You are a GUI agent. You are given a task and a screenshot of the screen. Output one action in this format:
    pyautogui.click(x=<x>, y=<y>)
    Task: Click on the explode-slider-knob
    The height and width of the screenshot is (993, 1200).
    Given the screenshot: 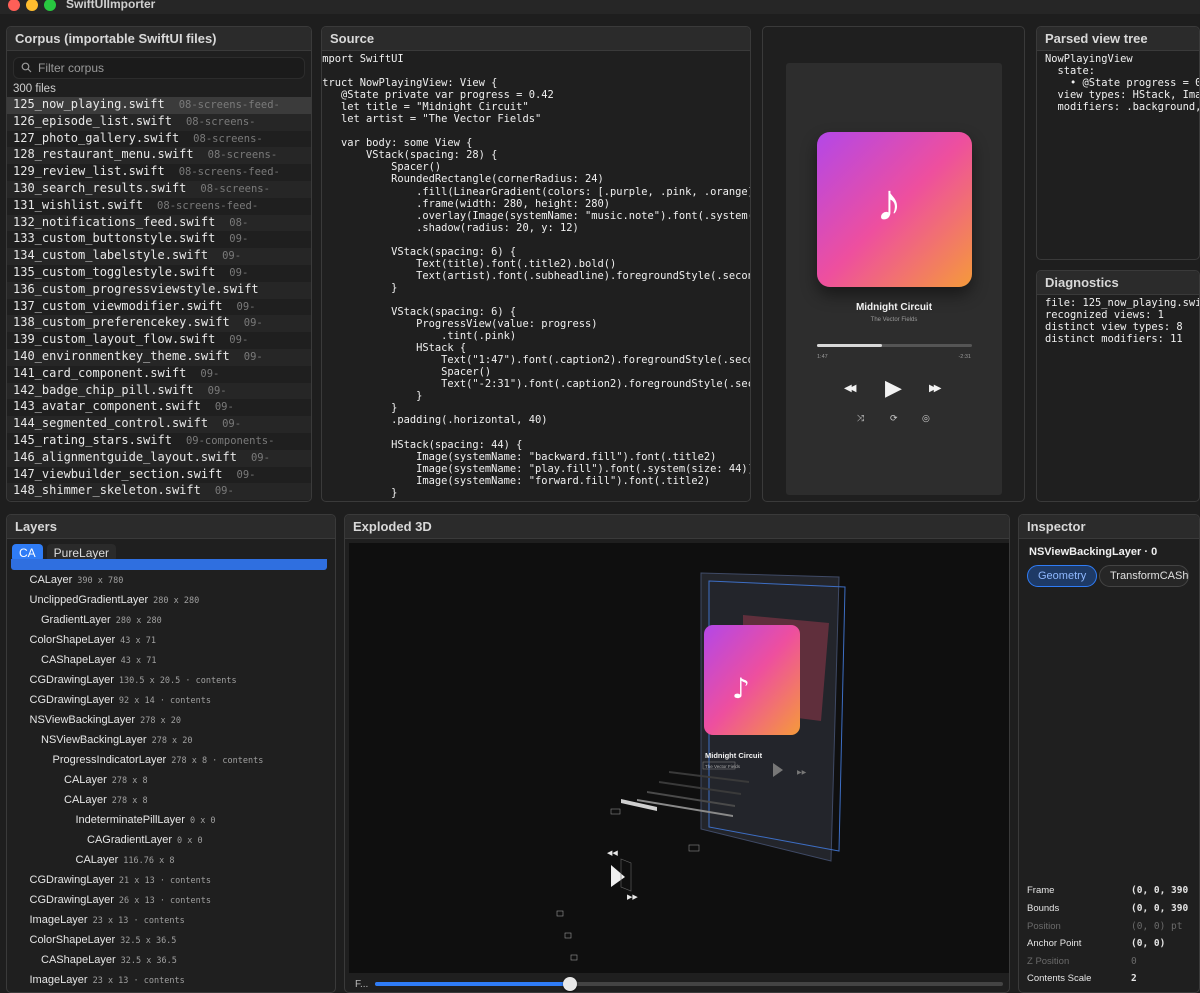 What is the action you would take?
    pyautogui.click(x=569, y=984)
    